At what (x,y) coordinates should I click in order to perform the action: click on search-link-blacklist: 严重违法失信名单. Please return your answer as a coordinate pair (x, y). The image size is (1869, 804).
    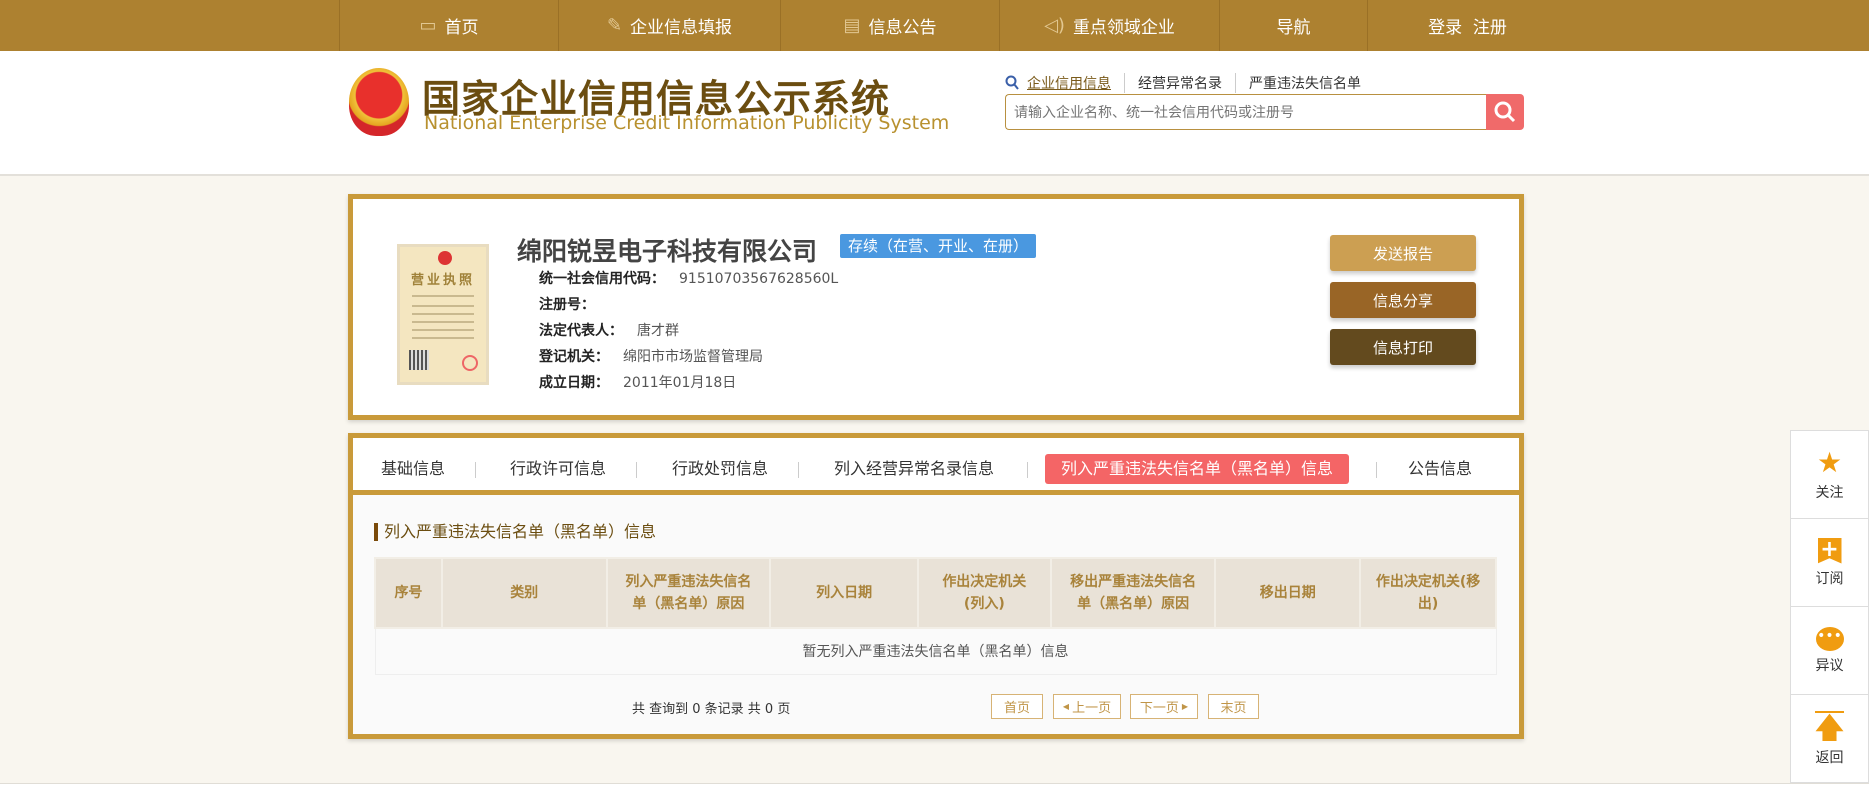
    Looking at the image, I should click on (1304, 83).